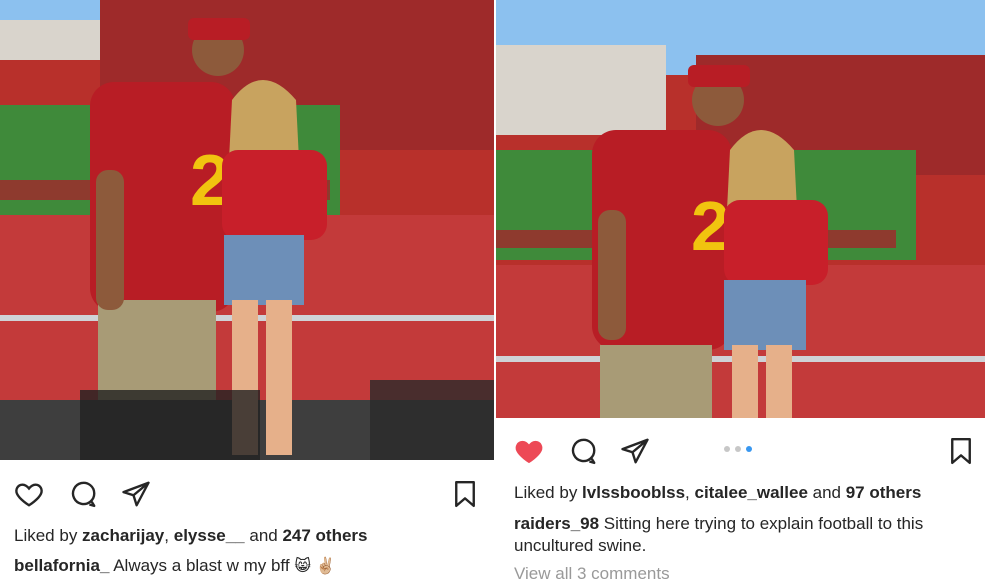  What do you see at coordinates (750, 492) in the screenshot?
I see `liked-user-link: citalee_wallee` at bounding box center [750, 492].